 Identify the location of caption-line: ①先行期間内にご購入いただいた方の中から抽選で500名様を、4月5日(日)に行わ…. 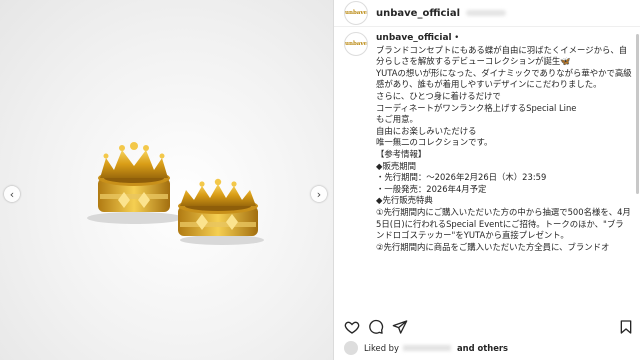
(503, 223).